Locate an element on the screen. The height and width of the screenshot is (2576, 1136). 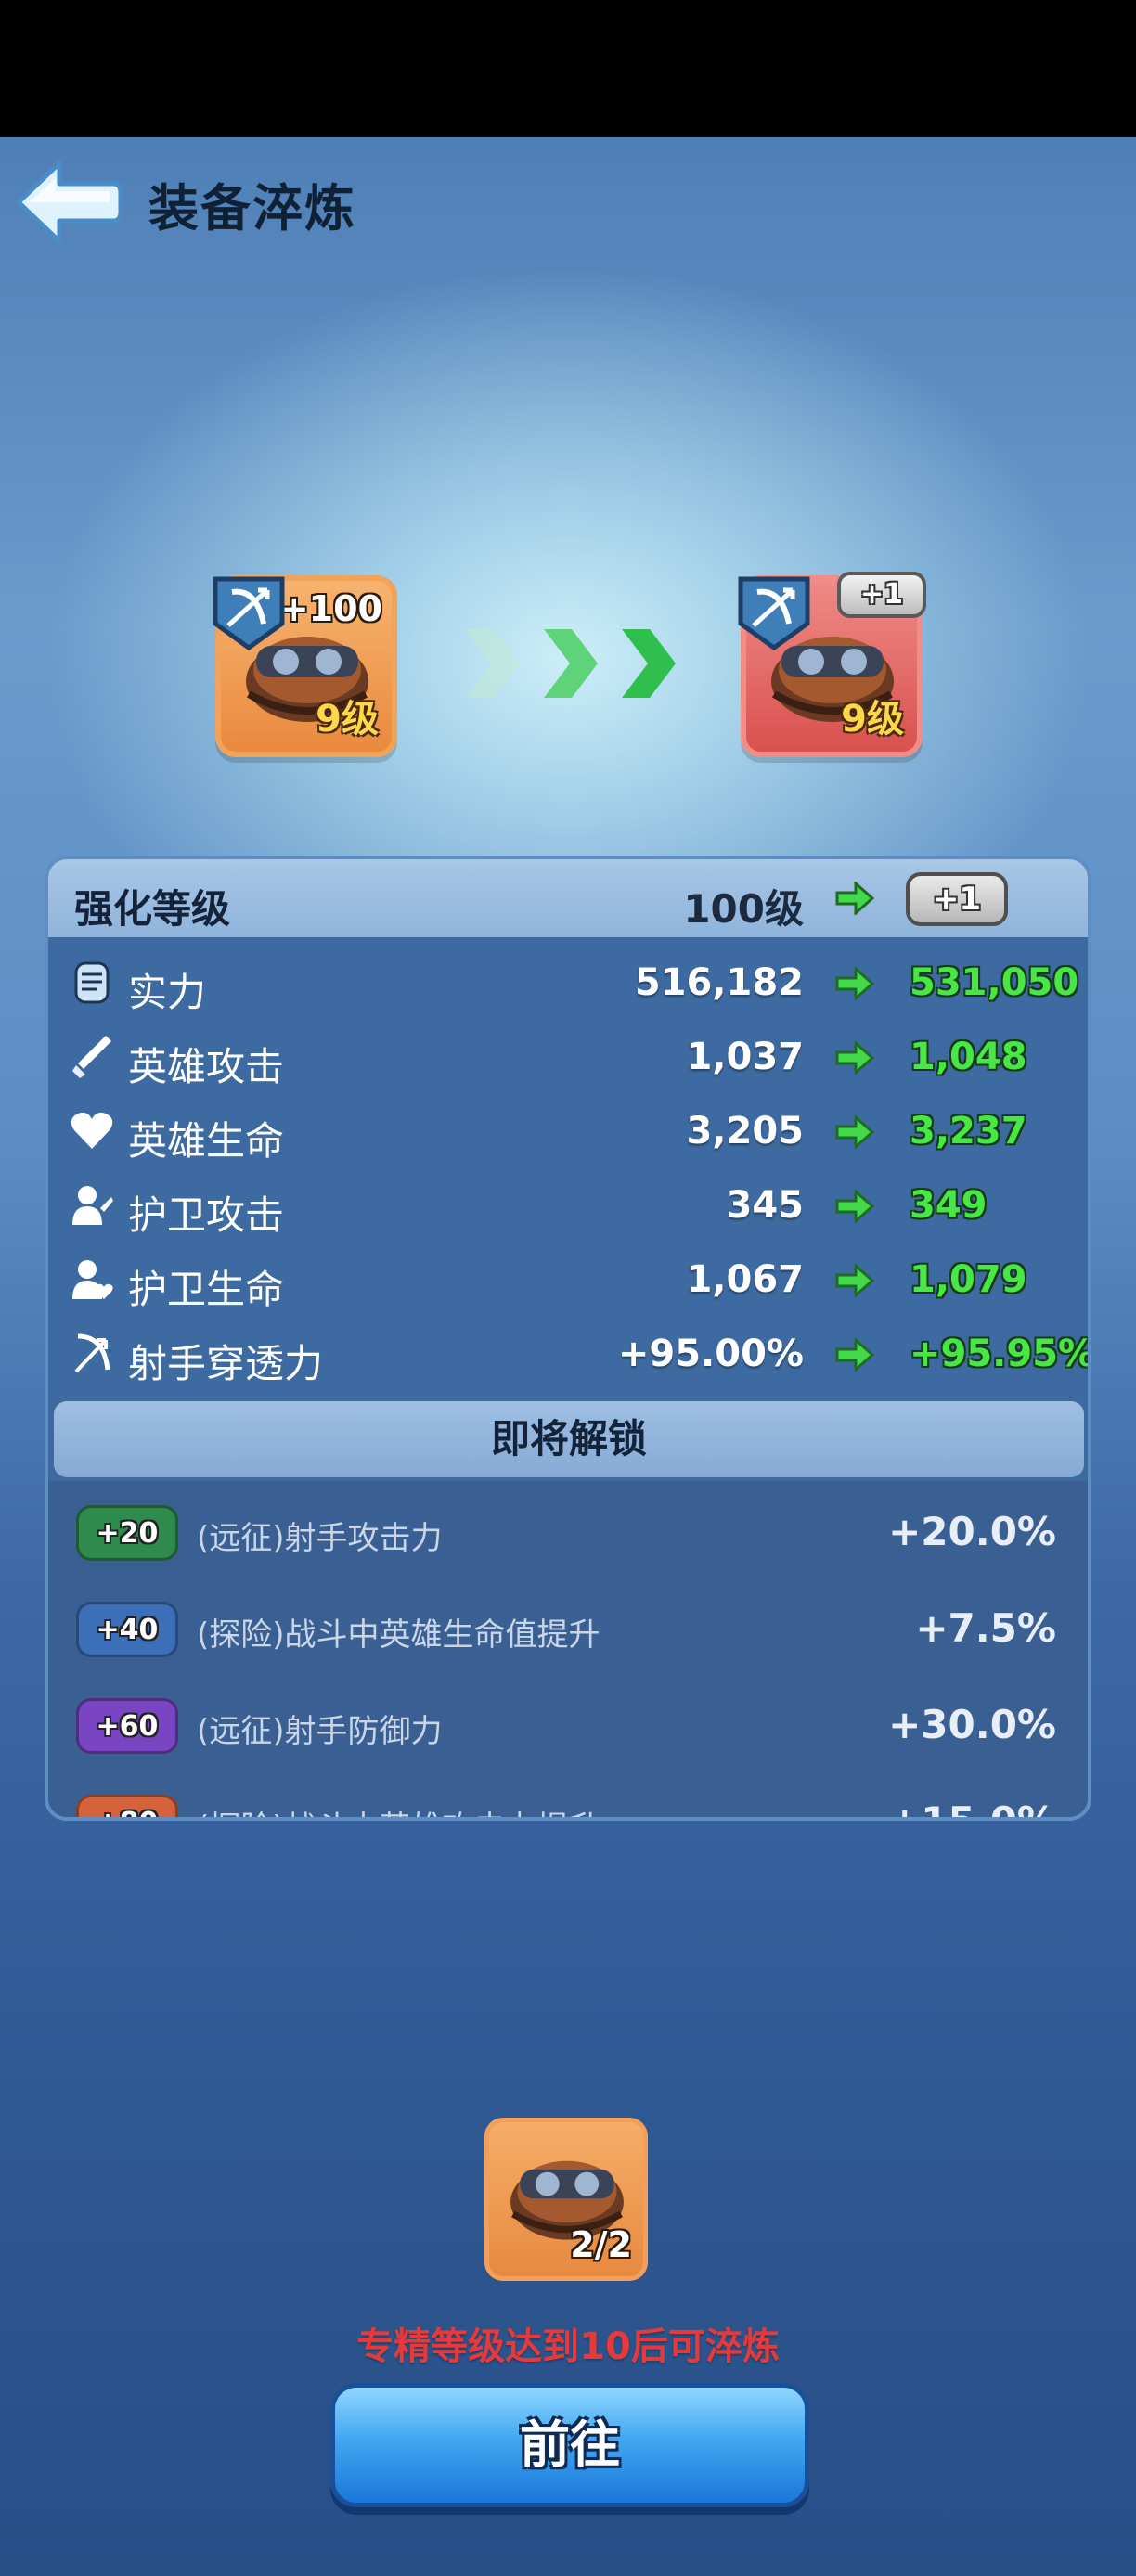
stat-label: 护卫生命 is located at coordinates (206, 1289).